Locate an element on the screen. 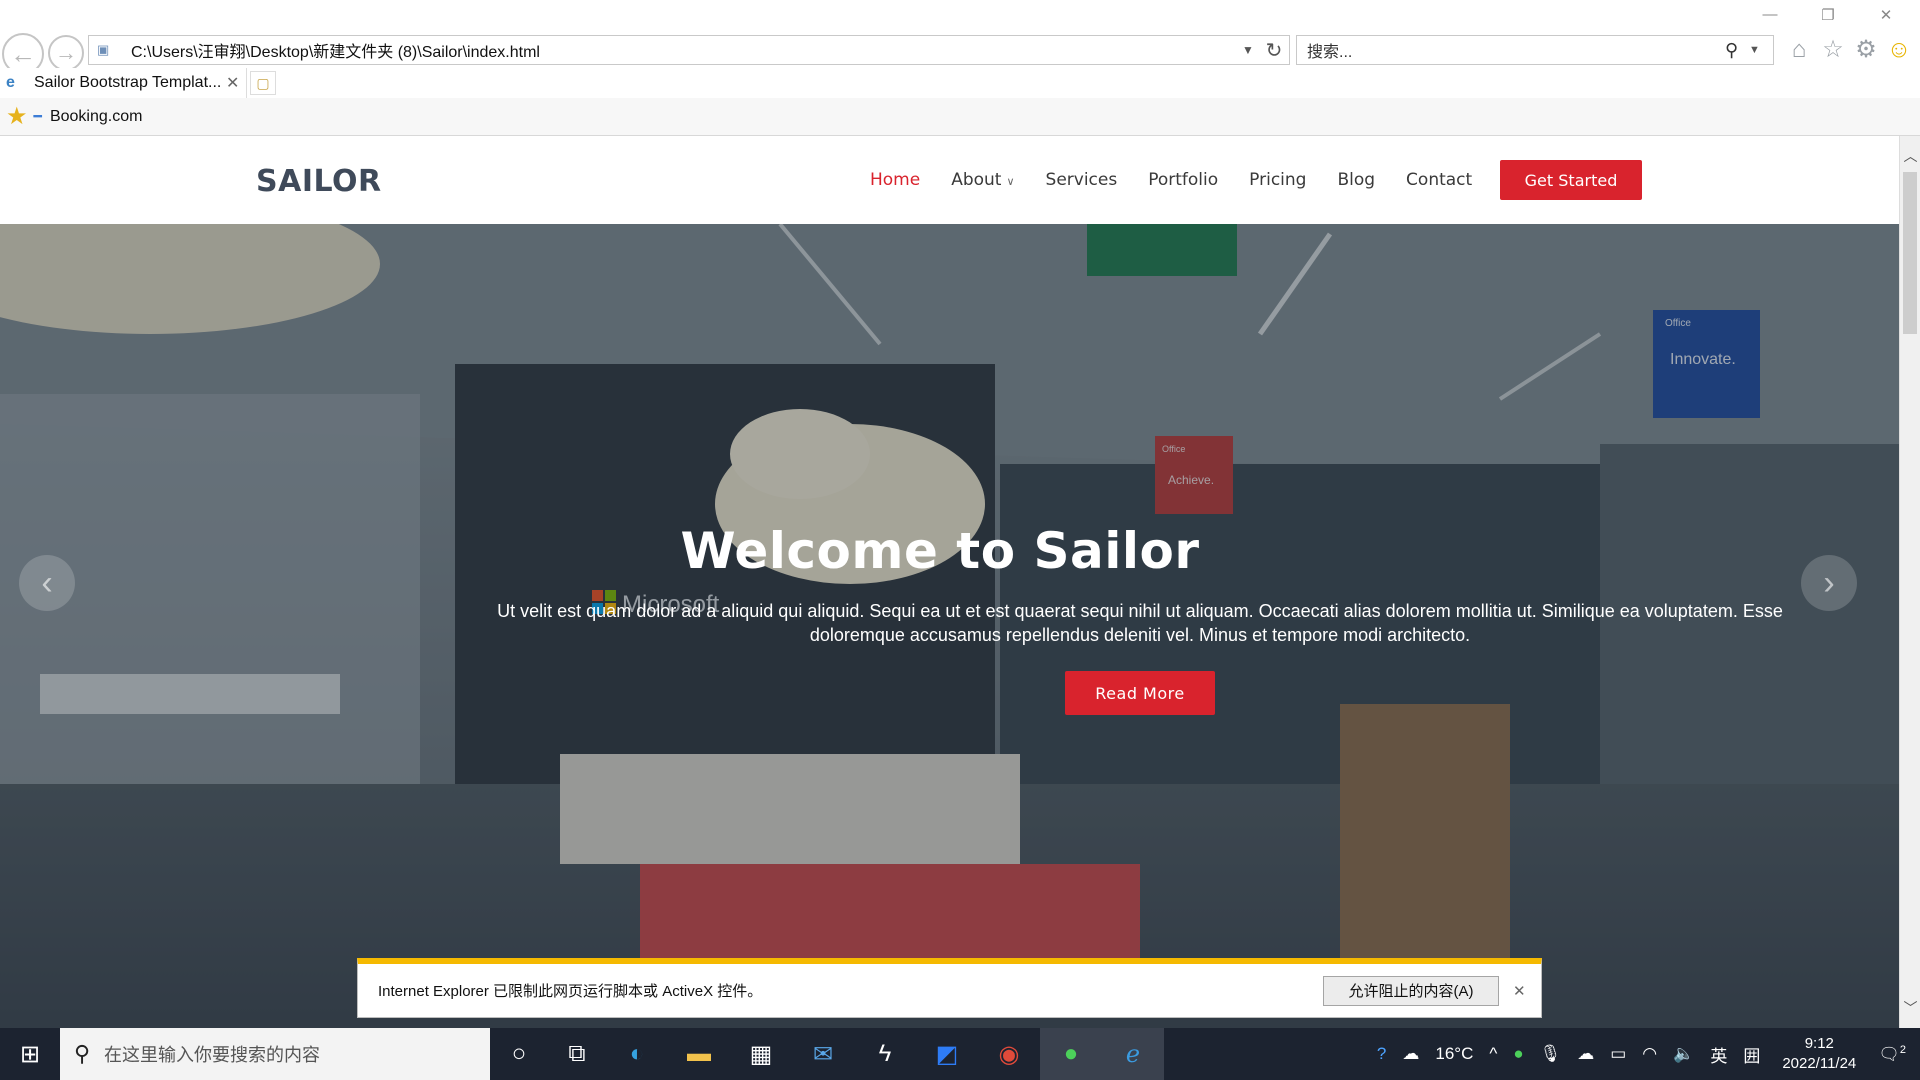  close-tab-icon: ✕ is located at coordinates (236, 83).